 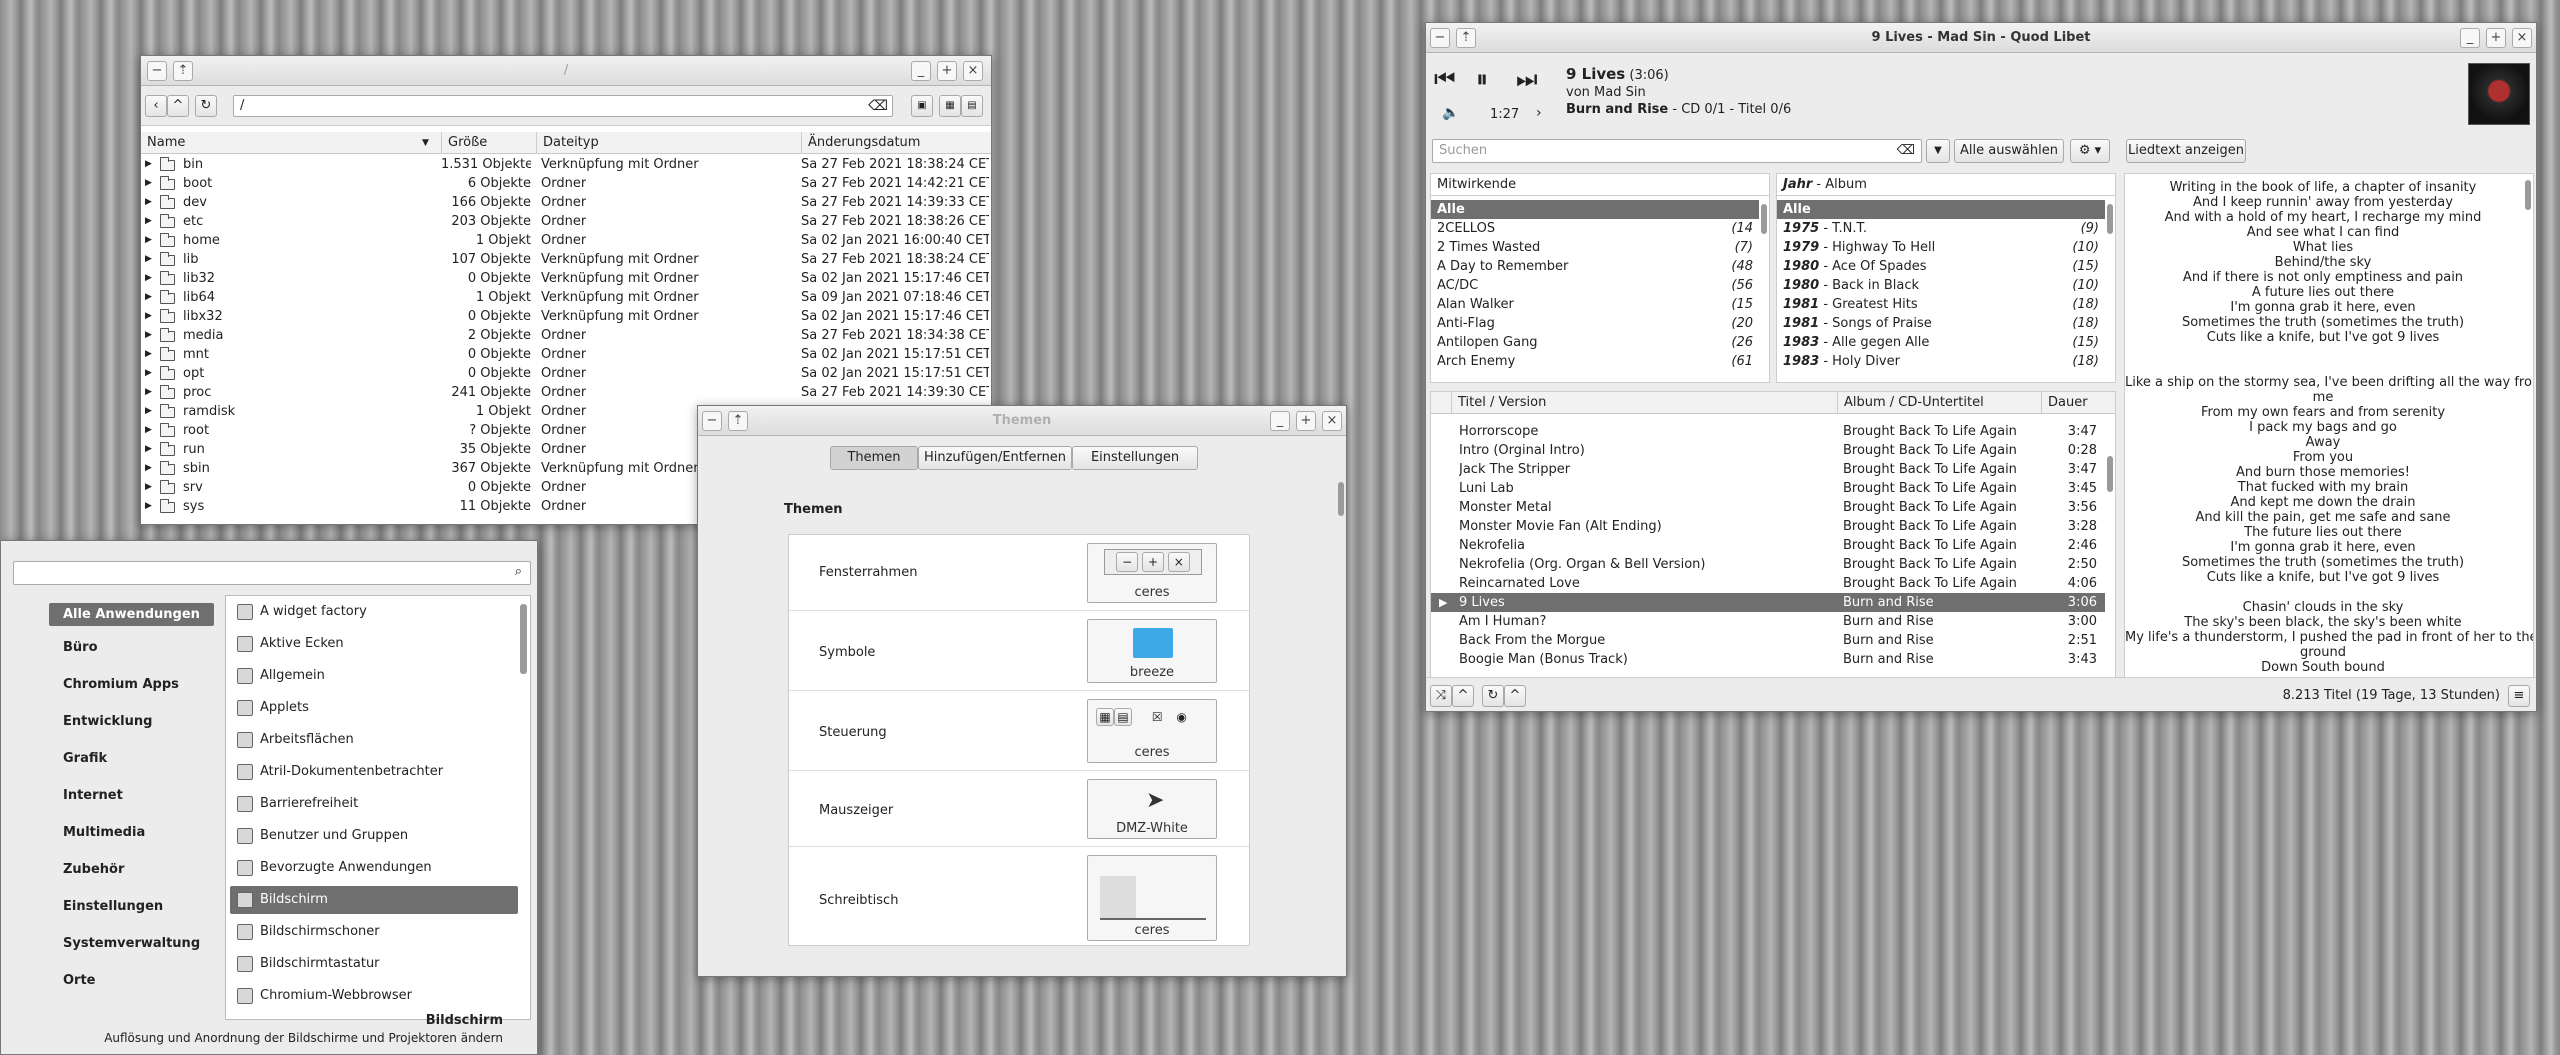 I want to click on album-cover, so click(x=2499, y=94).